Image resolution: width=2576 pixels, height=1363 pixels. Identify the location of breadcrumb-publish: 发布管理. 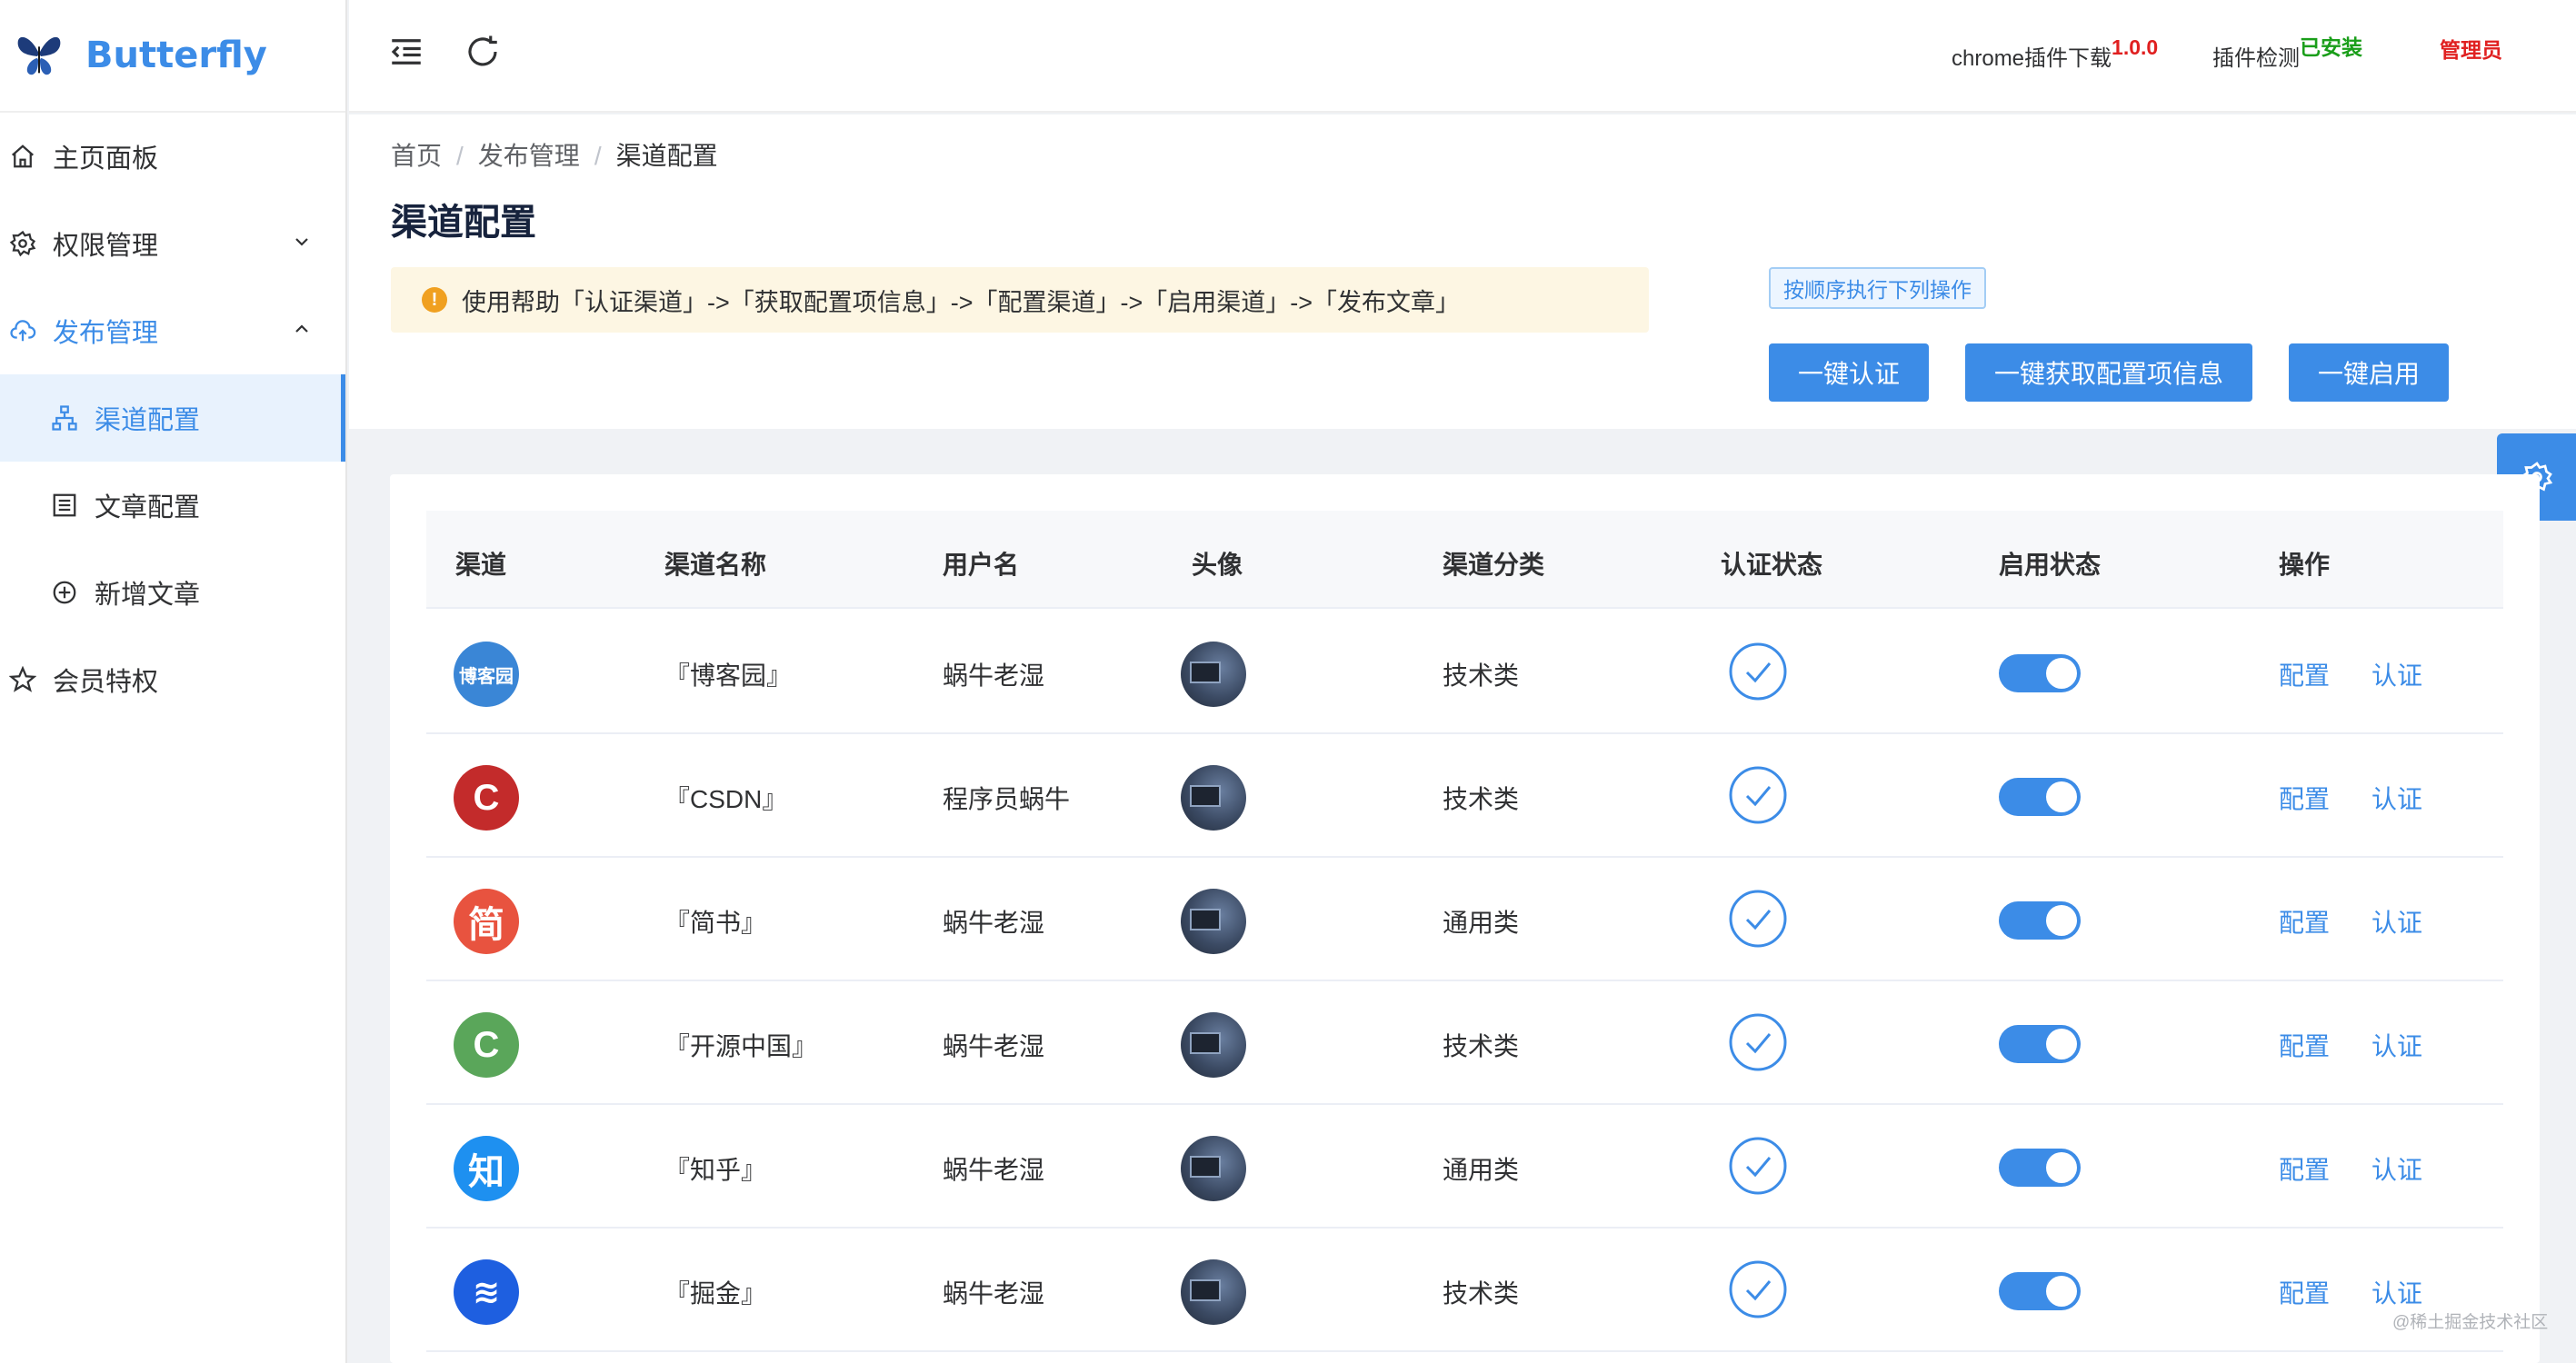
(529, 156).